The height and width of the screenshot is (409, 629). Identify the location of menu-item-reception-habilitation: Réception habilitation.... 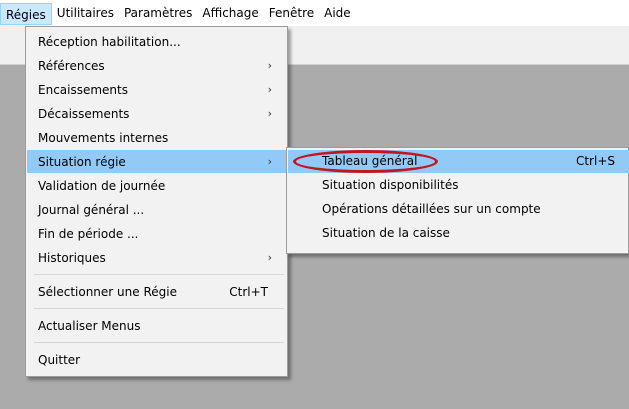
(156, 41).